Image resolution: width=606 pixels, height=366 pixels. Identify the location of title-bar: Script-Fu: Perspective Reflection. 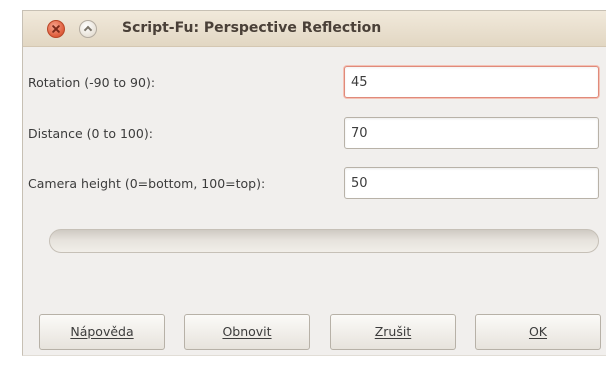
(314, 29).